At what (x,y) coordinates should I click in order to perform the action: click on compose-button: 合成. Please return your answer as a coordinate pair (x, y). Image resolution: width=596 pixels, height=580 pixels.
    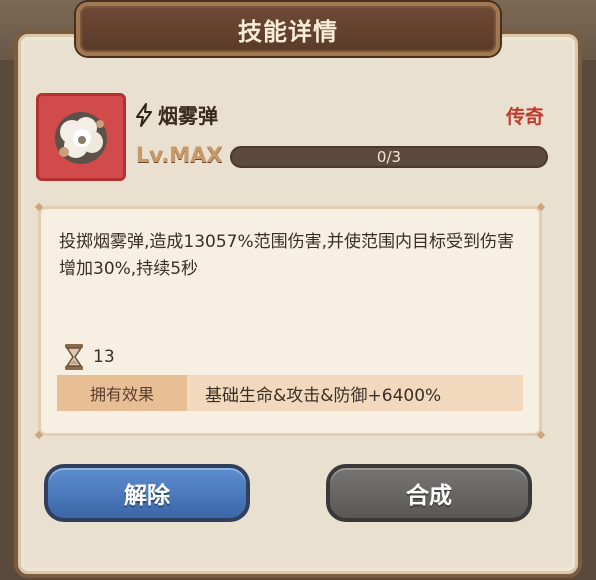
    Looking at the image, I should click on (429, 493).